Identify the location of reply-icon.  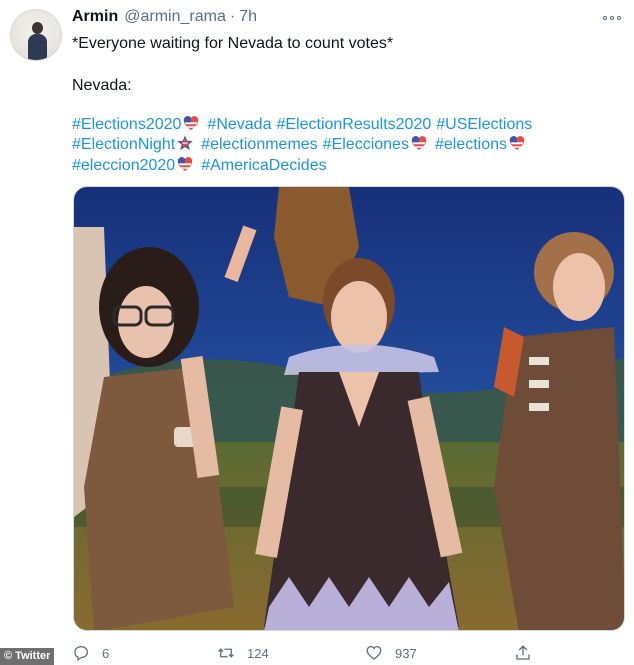
(81, 653).